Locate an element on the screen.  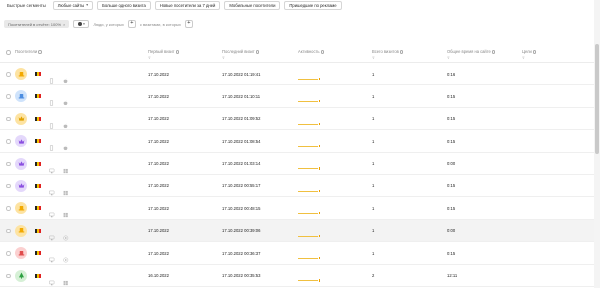
column-total-time: Общее время на сайте ⊽ is located at coordinates (471, 54).